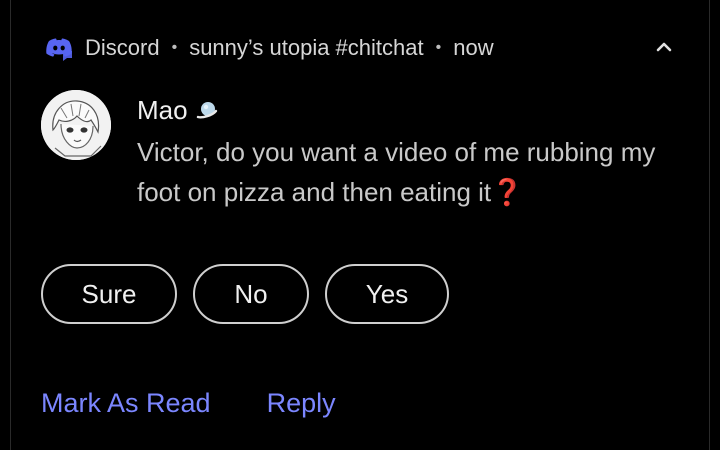  I want to click on notification-header: Discord • sunny’s utopia #chitchat • now, so click(268, 48).